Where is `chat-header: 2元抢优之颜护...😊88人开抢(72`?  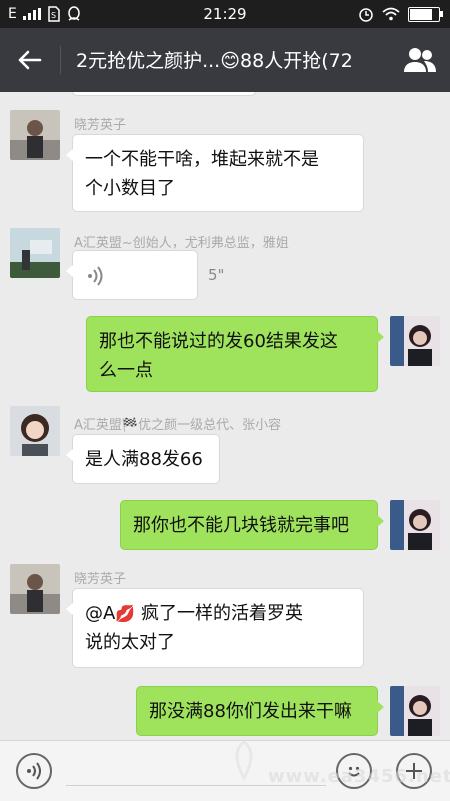 chat-header: 2元抢优之颜护...😊88人开抢(72 is located at coordinates (225, 60).